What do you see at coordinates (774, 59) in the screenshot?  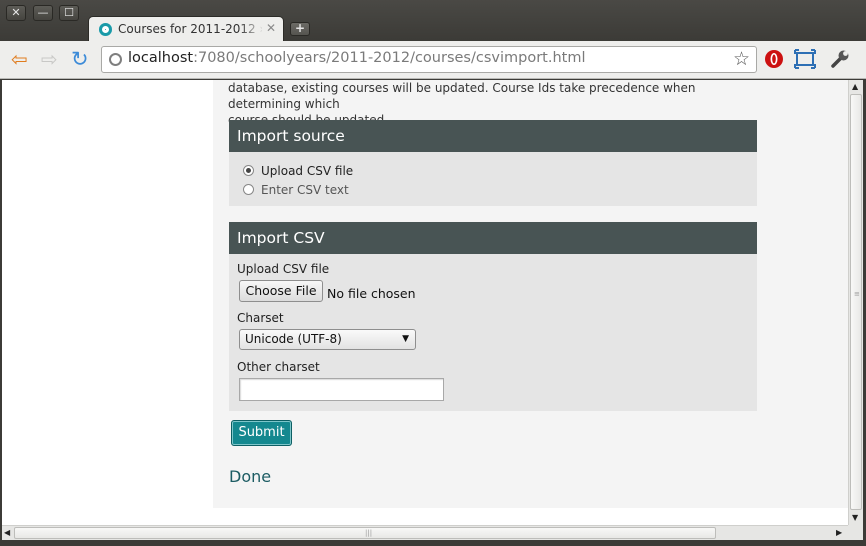 I see `opera-icon` at bounding box center [774, 59].